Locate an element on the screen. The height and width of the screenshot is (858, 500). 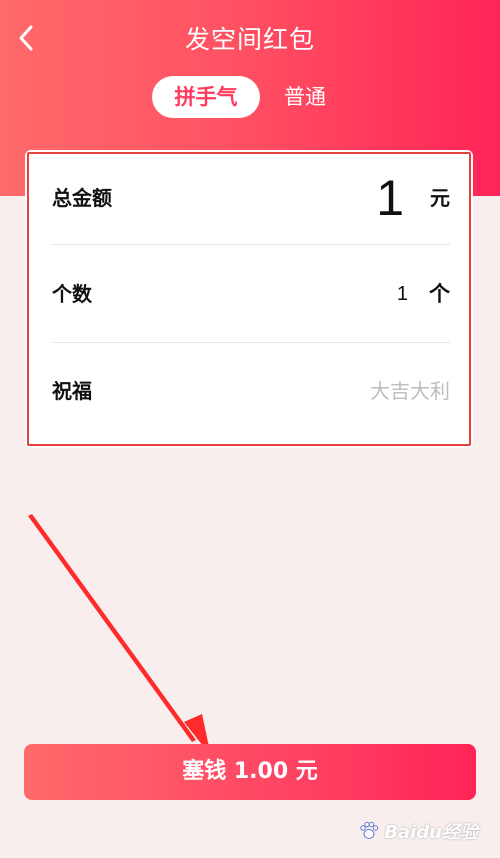
blessing-input: 大吉大利 is located at coordinates (410, 391).